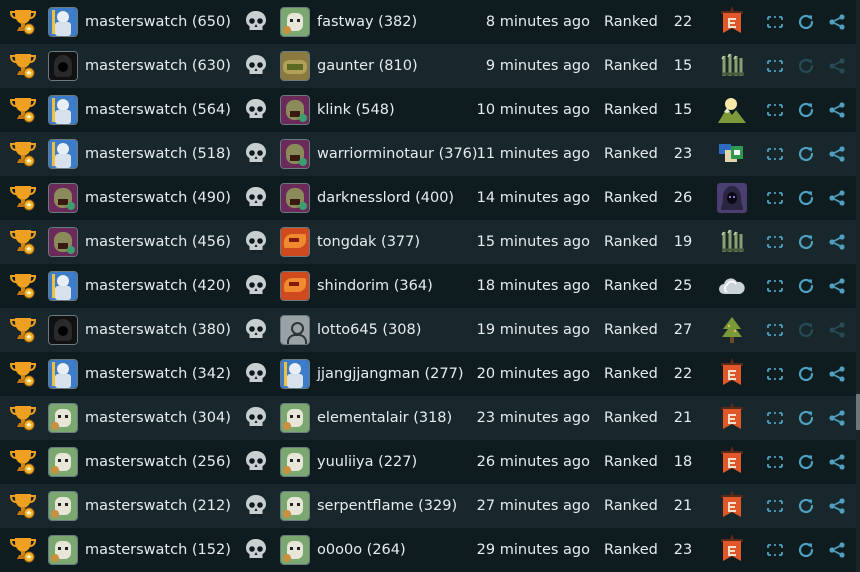  Describe the element at coordinates (158, 418) in the screenshot. I see `player-name: masterswatch (304)` at that location.